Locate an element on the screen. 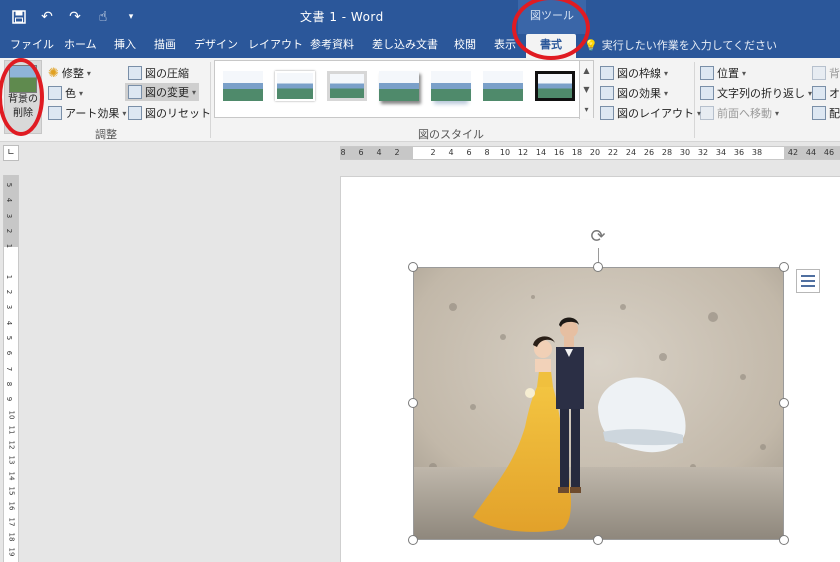 The image size is (840, 562). color-button: 色 ▾ is located at coordinates (65, 93).